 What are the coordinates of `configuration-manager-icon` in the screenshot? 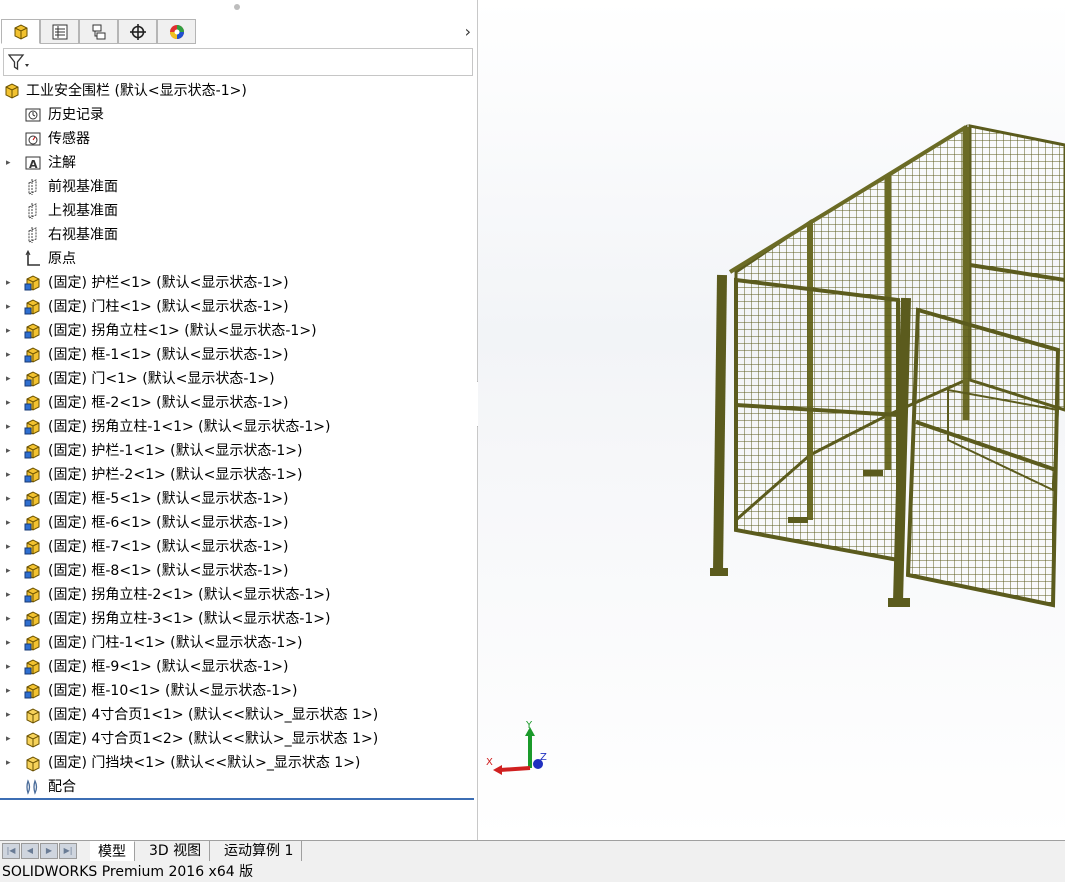 It's located at (98, 31).